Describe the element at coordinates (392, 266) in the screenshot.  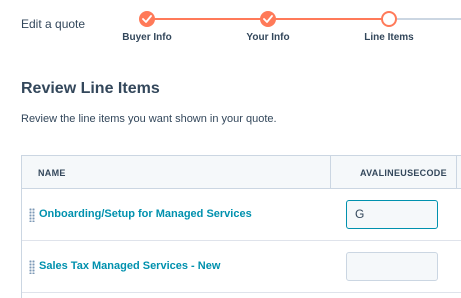
I see `avalineusecode-input` at that location.